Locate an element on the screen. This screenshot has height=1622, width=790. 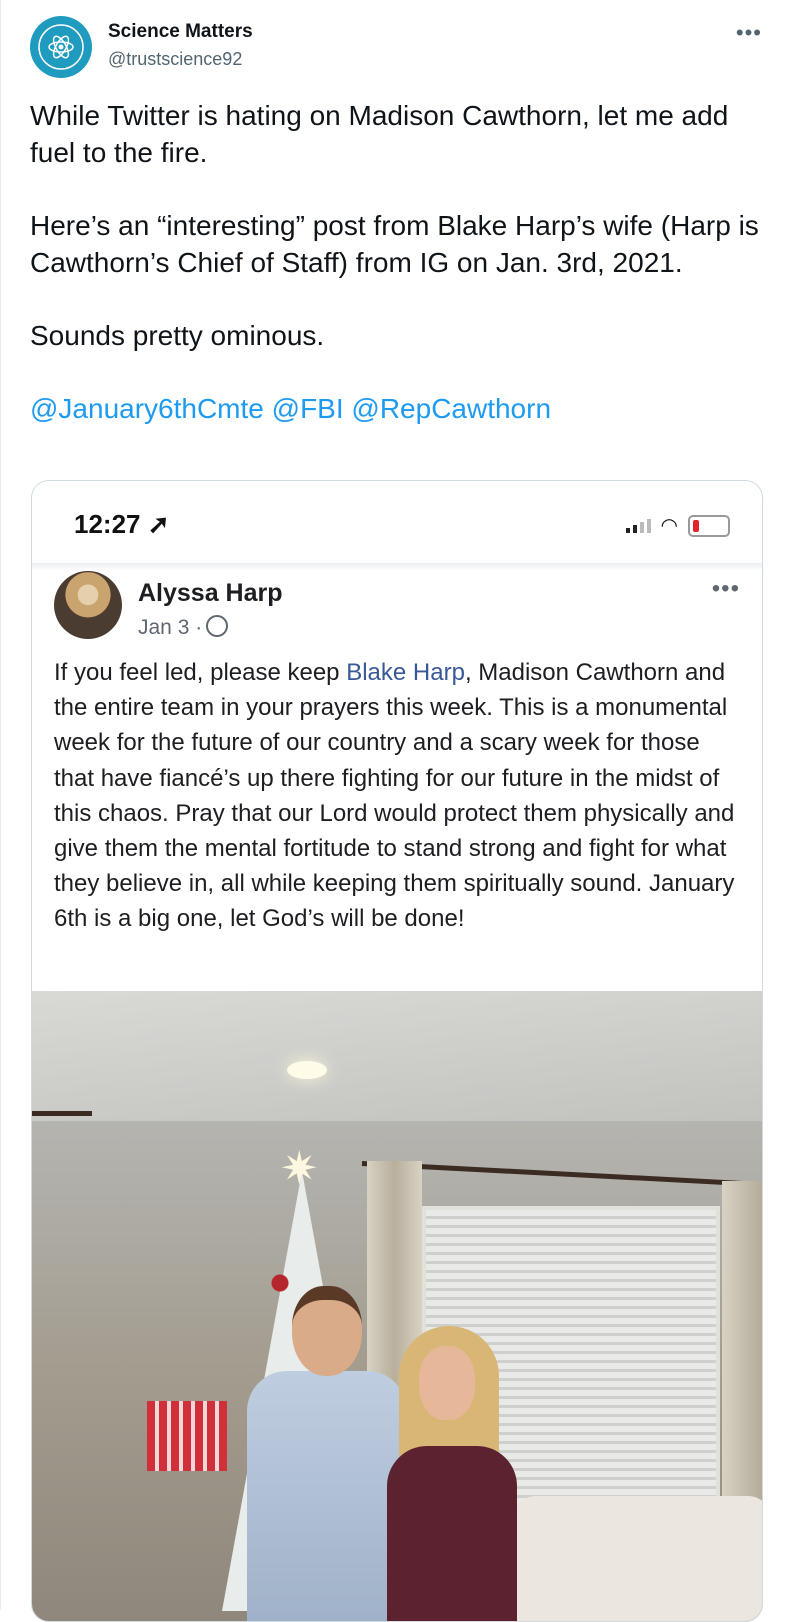
mention-link: @FBI is located at coordinates (308, 408).